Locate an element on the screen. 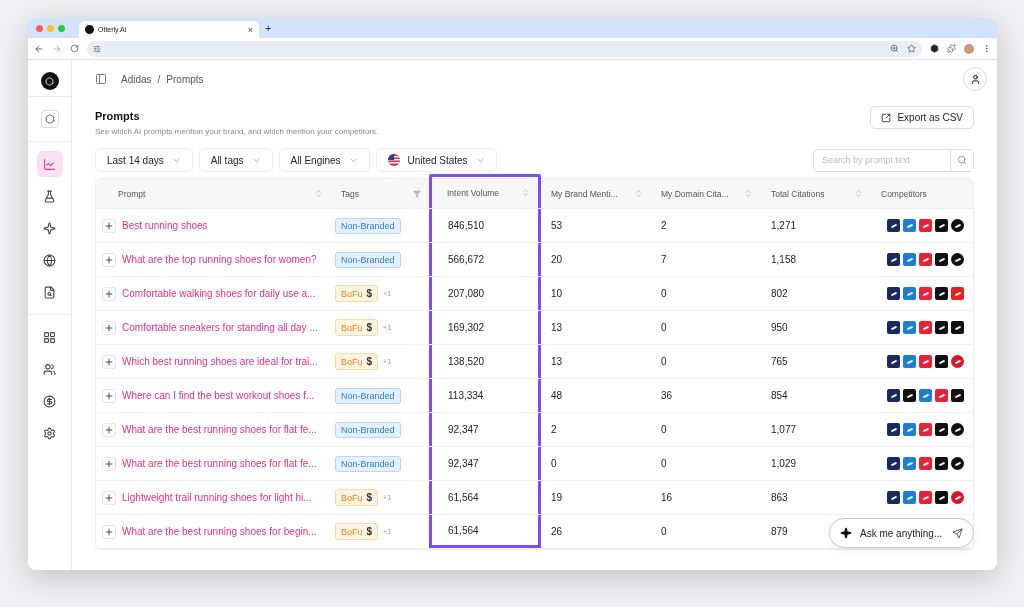 The image size is (1024, 607). breadcrumb-item: Adidas is located at coordinates (136, 79).